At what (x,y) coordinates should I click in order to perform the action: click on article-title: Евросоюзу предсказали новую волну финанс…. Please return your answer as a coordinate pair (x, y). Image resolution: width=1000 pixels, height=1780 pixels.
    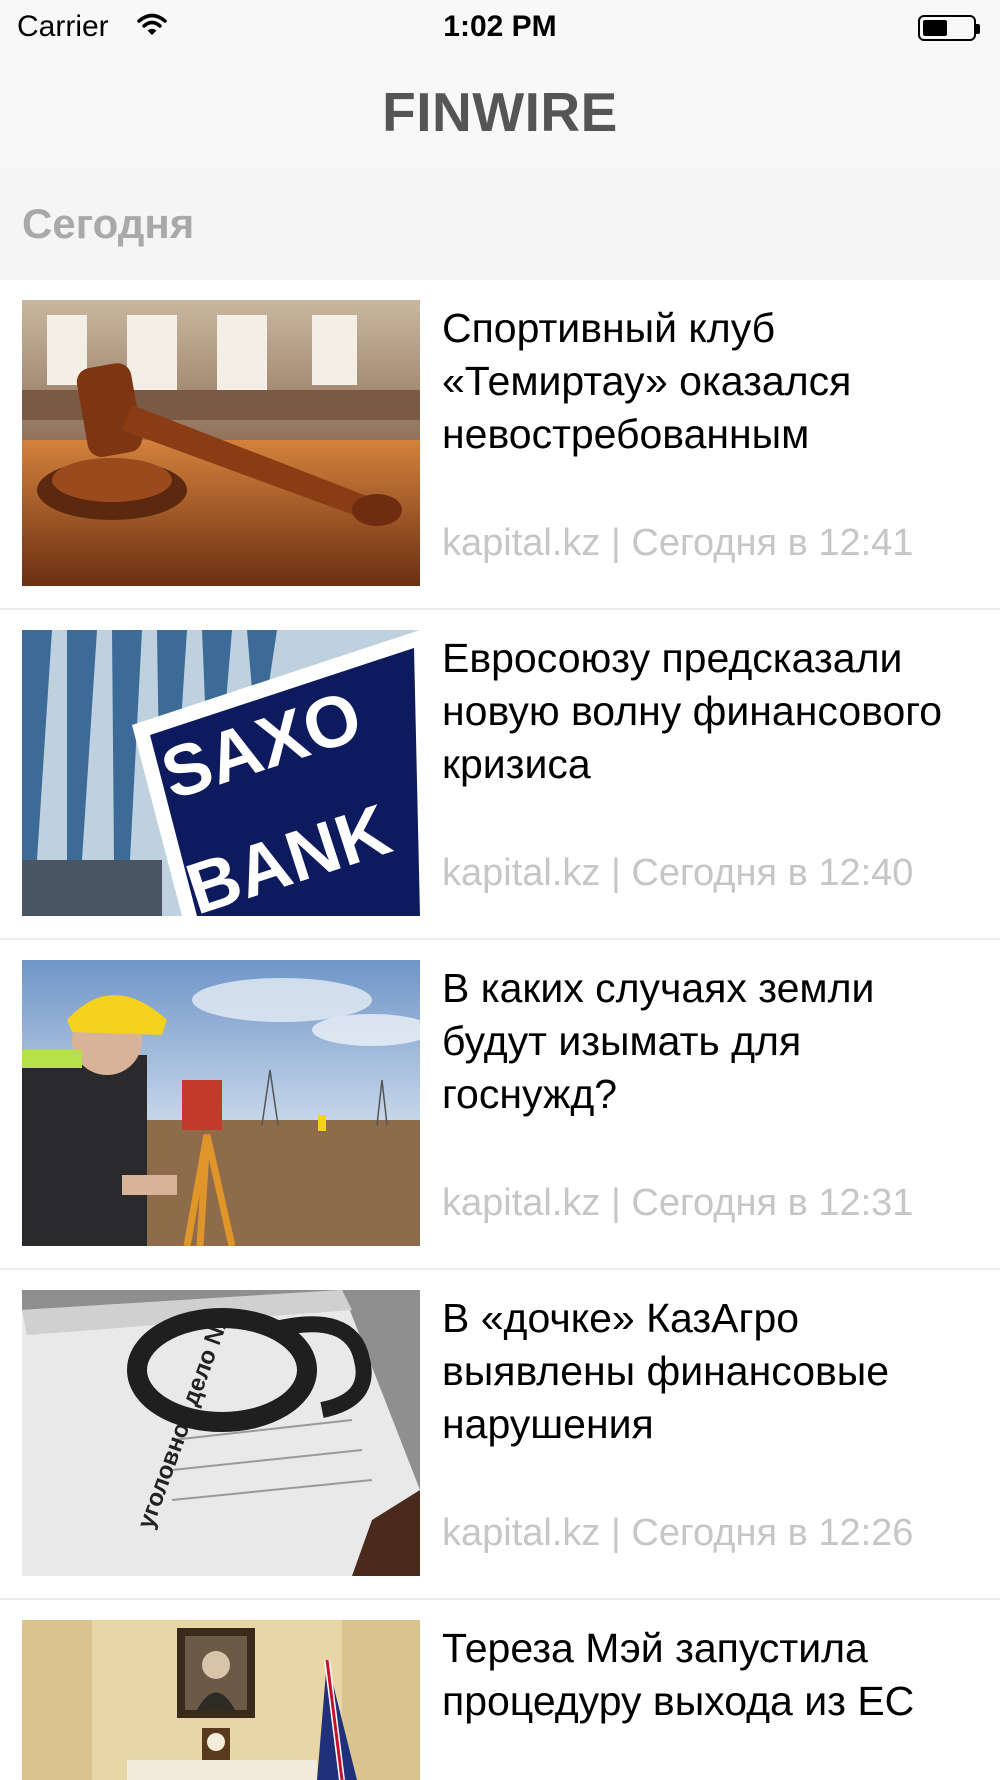
    Looking at the image, I should click on (692, 711).